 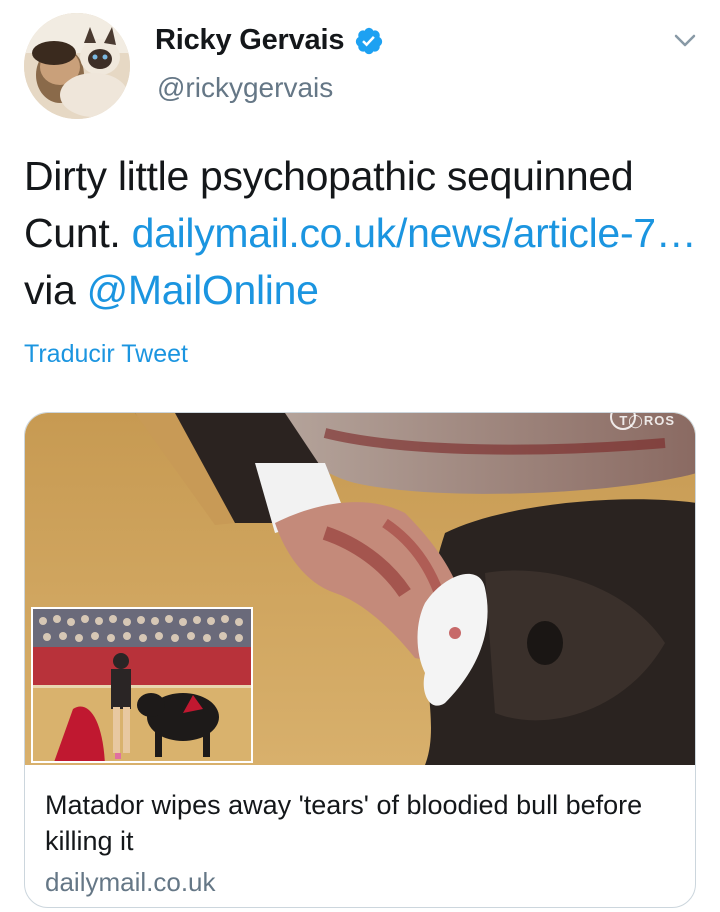 What do you see at coordinates (245, 88) in the screenshot?
I see `author-handle: @rickygervais` at bounding box center [245, 88].